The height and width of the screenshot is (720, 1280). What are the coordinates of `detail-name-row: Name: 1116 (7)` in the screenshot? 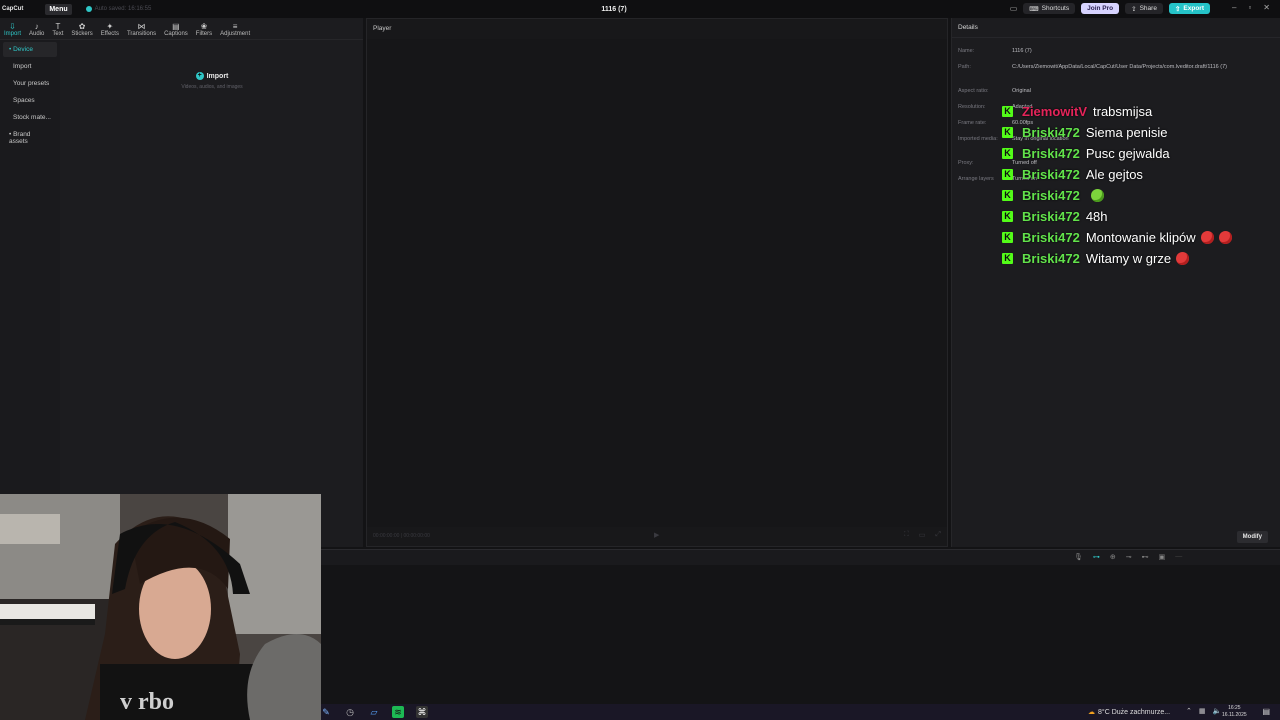 It's located at (1117, 51).